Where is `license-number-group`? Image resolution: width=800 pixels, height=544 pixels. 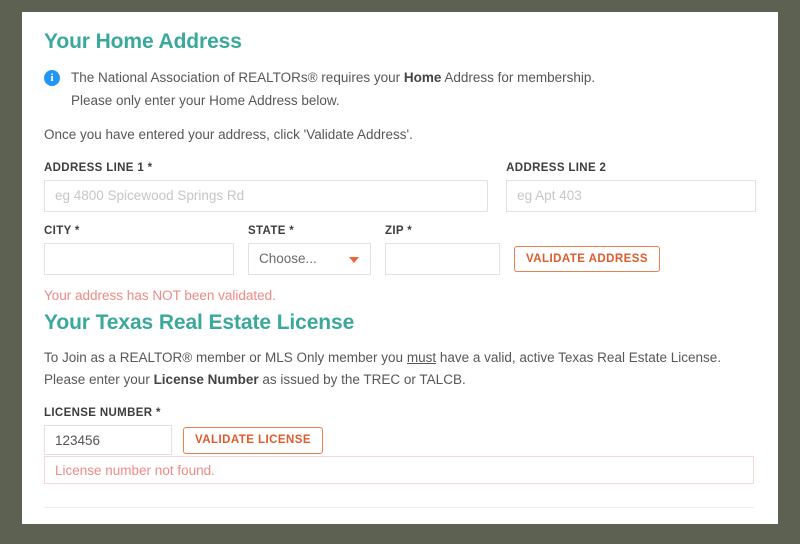
license-number-group is located at coordinates (108, 440).